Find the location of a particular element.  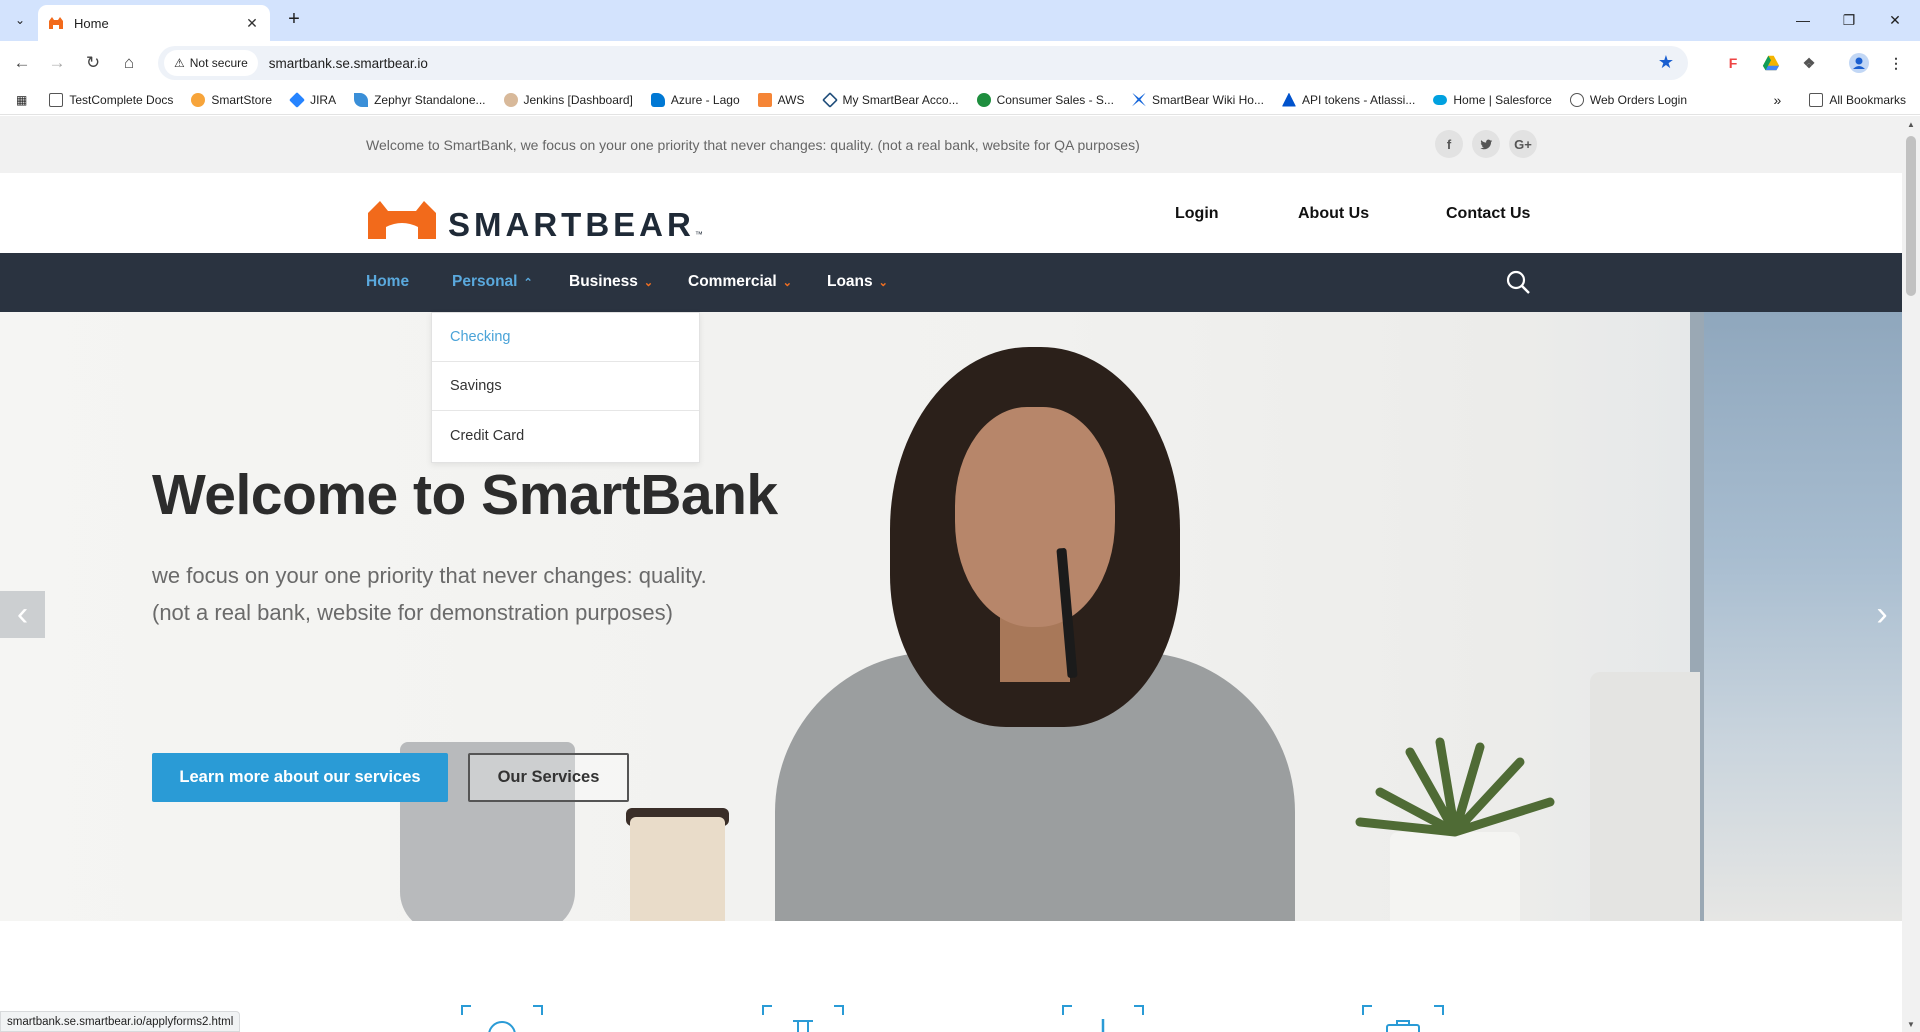

jira-icon is located at coordinates (297, 99).